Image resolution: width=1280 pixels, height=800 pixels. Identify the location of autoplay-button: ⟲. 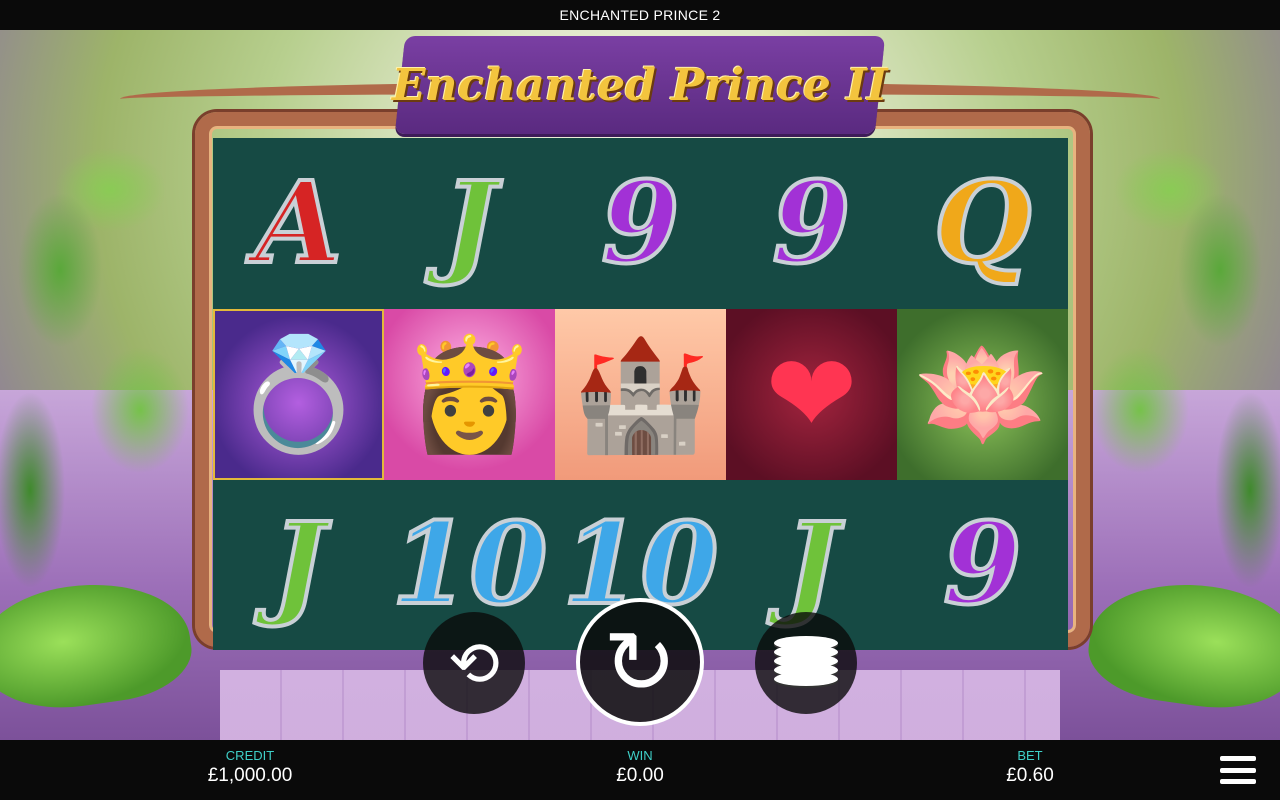
(474, 663).